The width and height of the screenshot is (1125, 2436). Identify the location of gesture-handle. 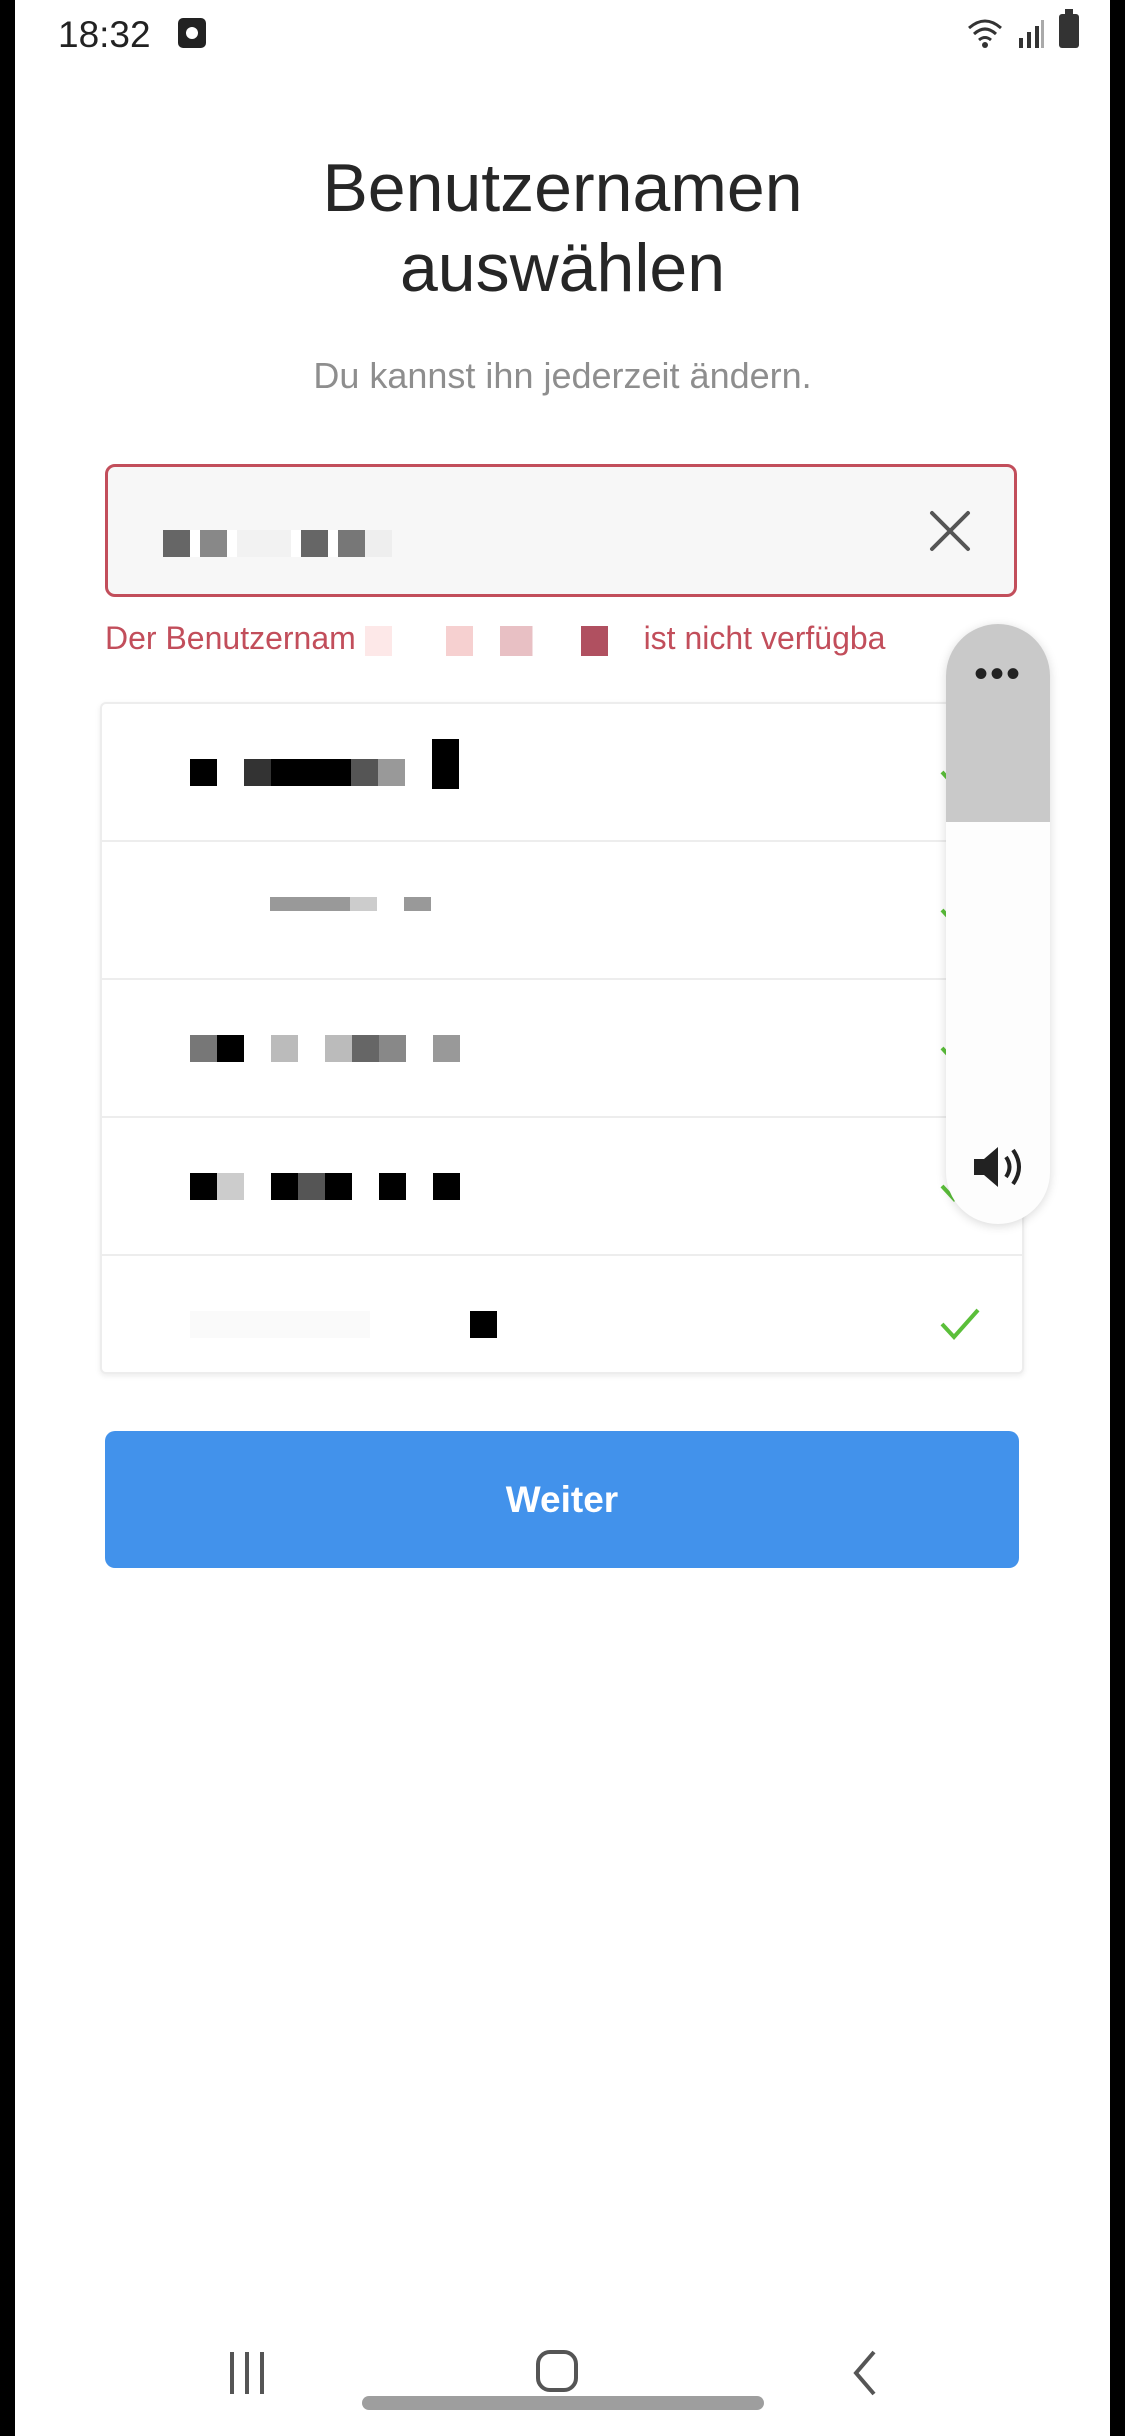
(563, 2403).